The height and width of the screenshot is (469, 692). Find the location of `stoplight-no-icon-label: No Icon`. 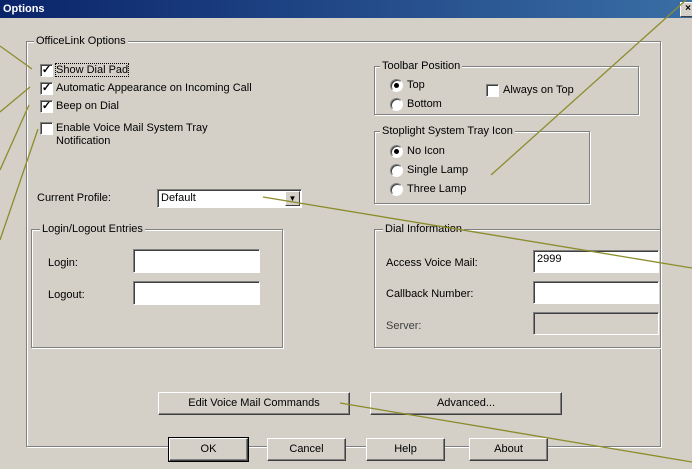

stoplight-no-icon-label: No Icon is located at coordinates (426, 151).